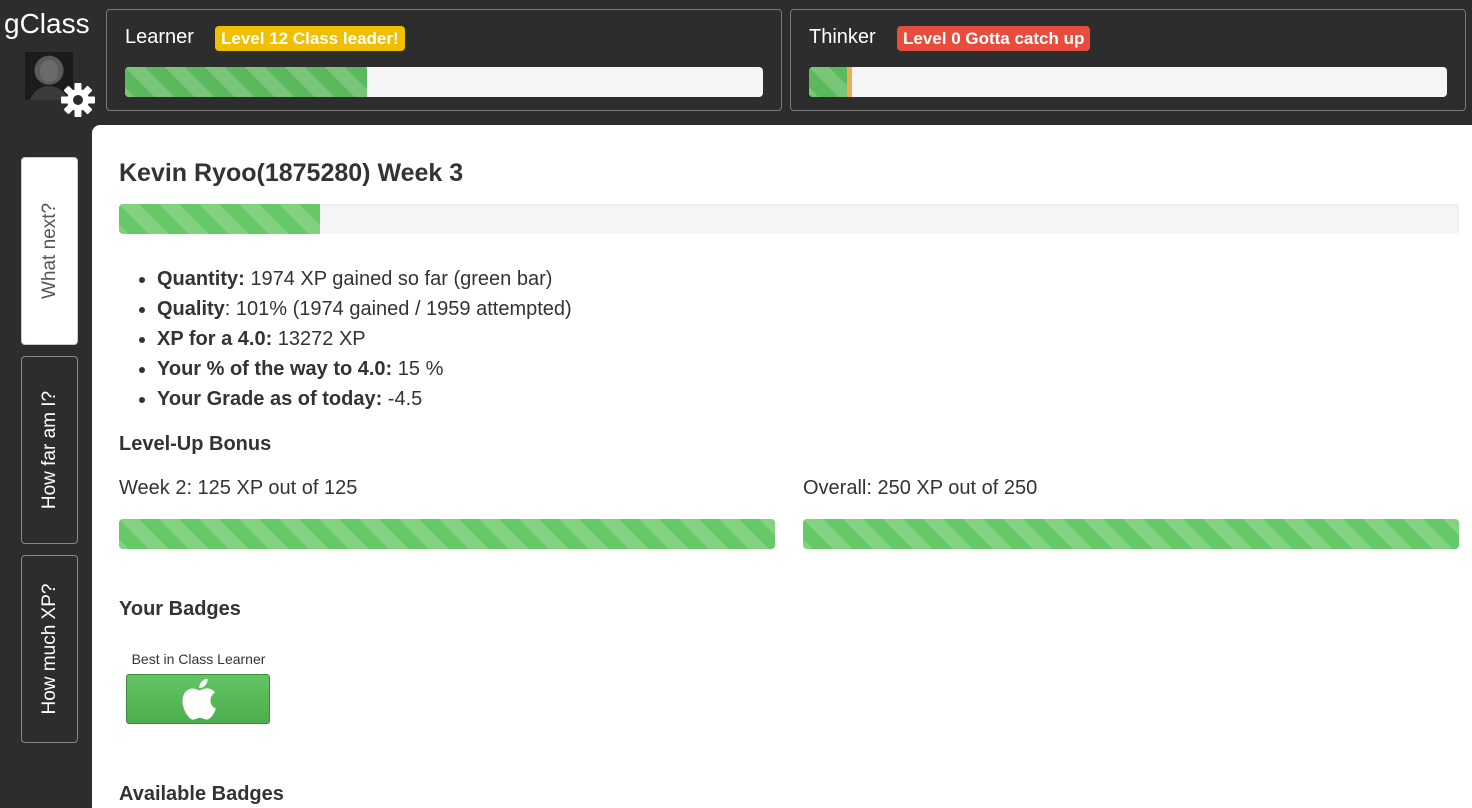 The image size is (1472, 808). I want to click on badge-caption: Best in Class Learner, so click(198, 659).